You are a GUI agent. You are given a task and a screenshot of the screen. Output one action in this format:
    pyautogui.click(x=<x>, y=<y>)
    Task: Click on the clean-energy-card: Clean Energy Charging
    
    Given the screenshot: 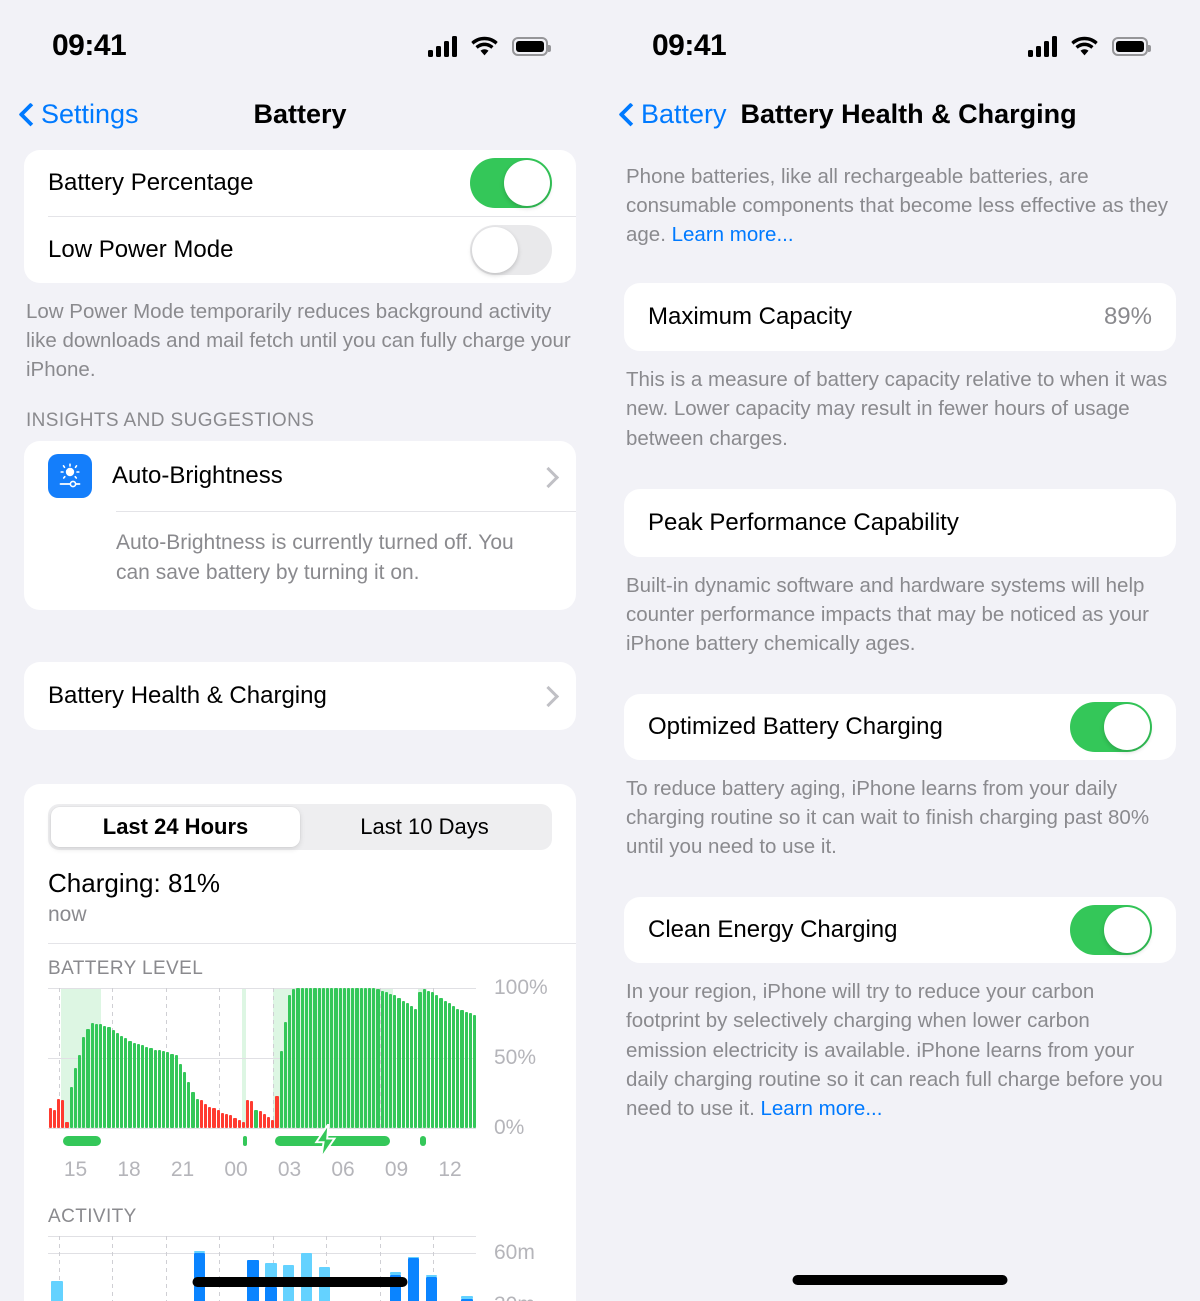 What is the action you would take?
    pyautogui.click(x=900, y=930)
    